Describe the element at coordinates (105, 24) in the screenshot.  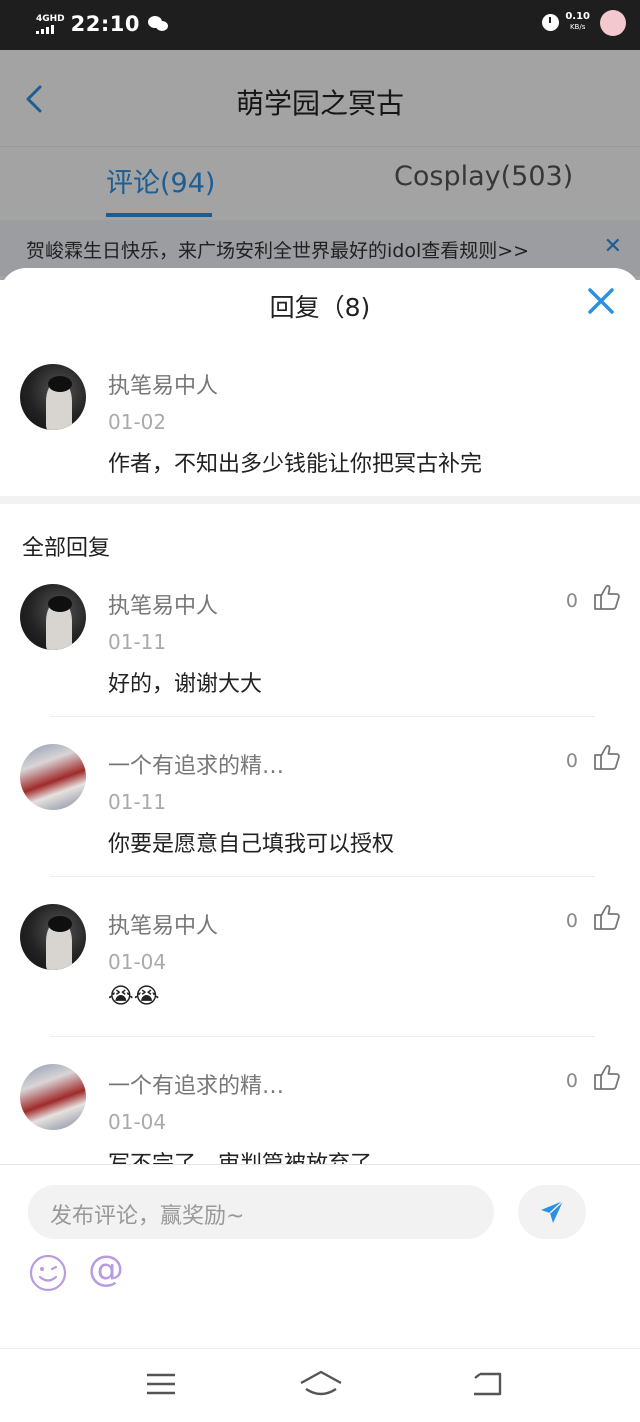
I see `clock: 22:10` at that location.